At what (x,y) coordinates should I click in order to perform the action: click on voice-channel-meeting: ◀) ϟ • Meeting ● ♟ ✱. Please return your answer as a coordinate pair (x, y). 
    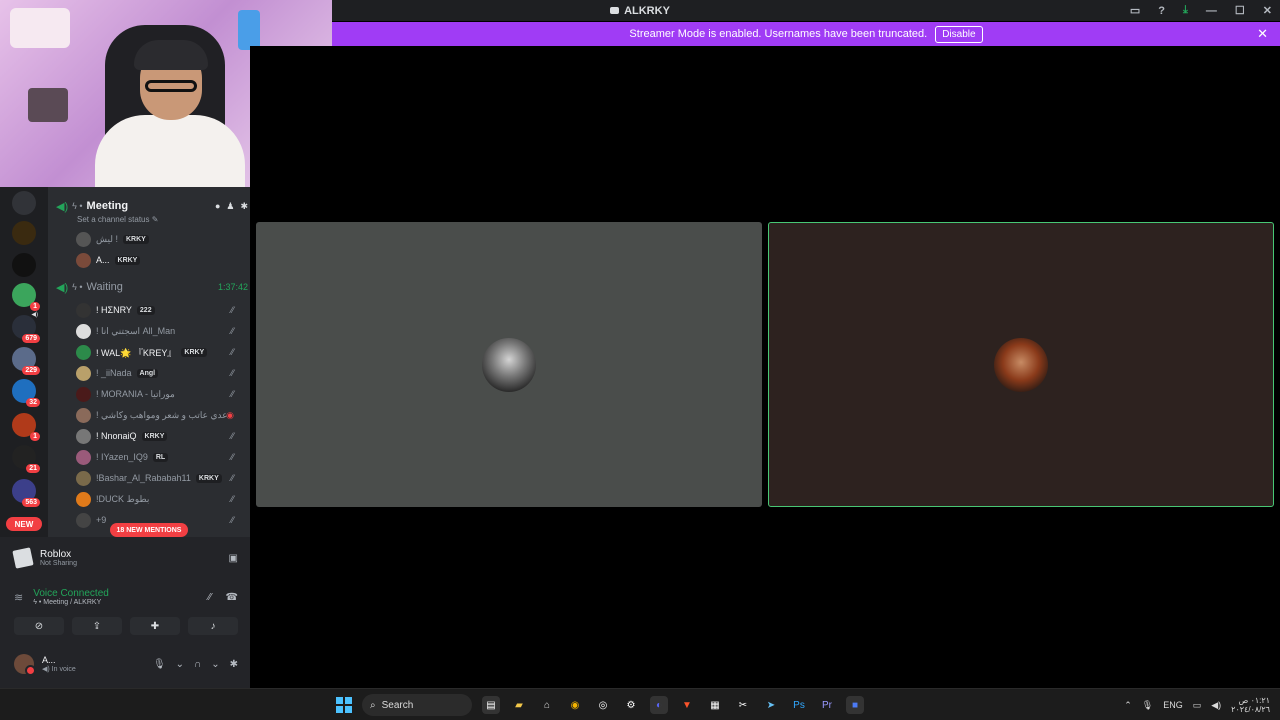
    Looking at the image, I should click on (152, 206).